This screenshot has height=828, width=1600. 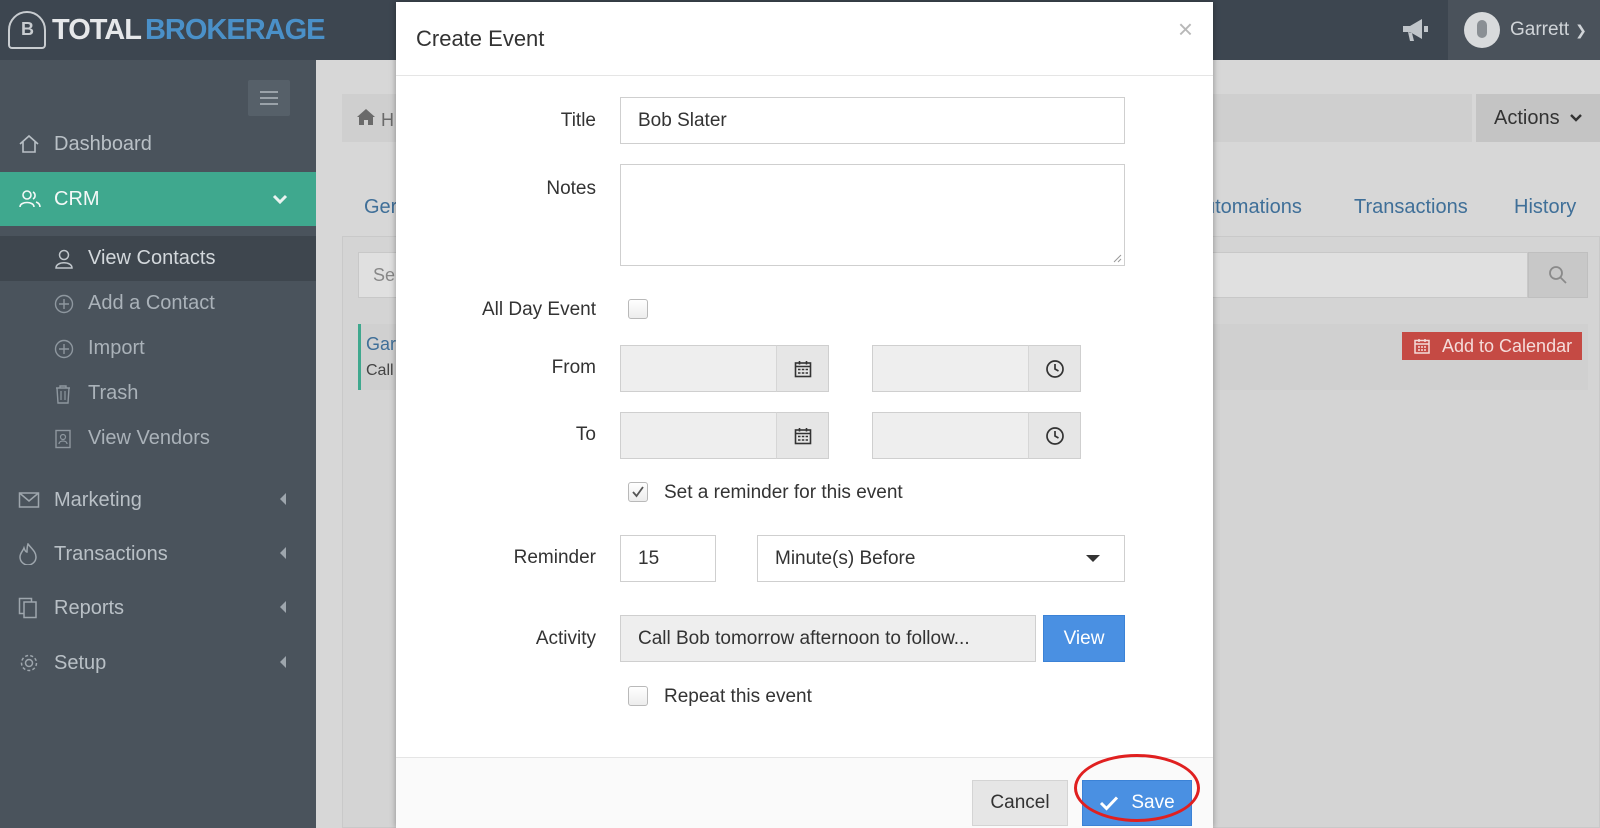 What do you see at coordinates (638, 309) in the screenshot?
I see `all-day-checkbox` at bounding box center [638, 309].